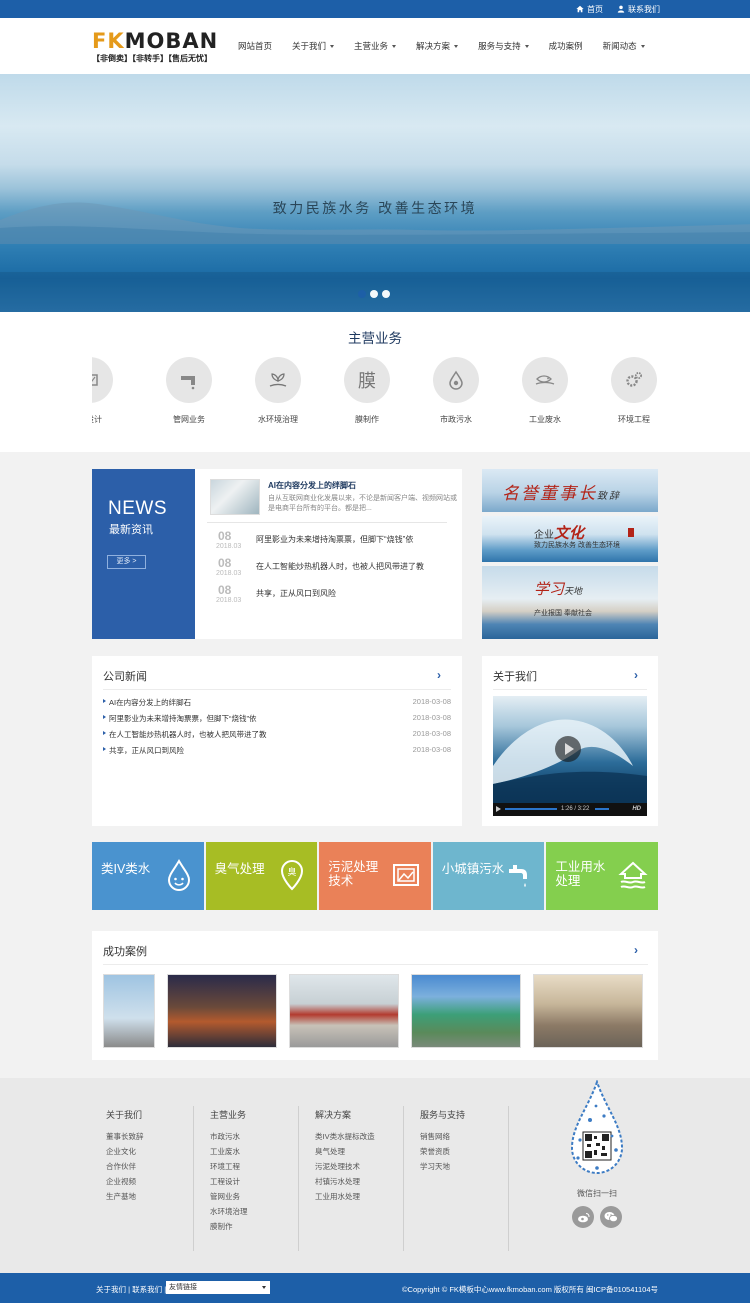 Image resolution: width=750 pixels, height=1303 pixels. What do you see at coordinates (104, 717) in the screenshot?
I see `bullet-icon` at bounding box center [104, 717].